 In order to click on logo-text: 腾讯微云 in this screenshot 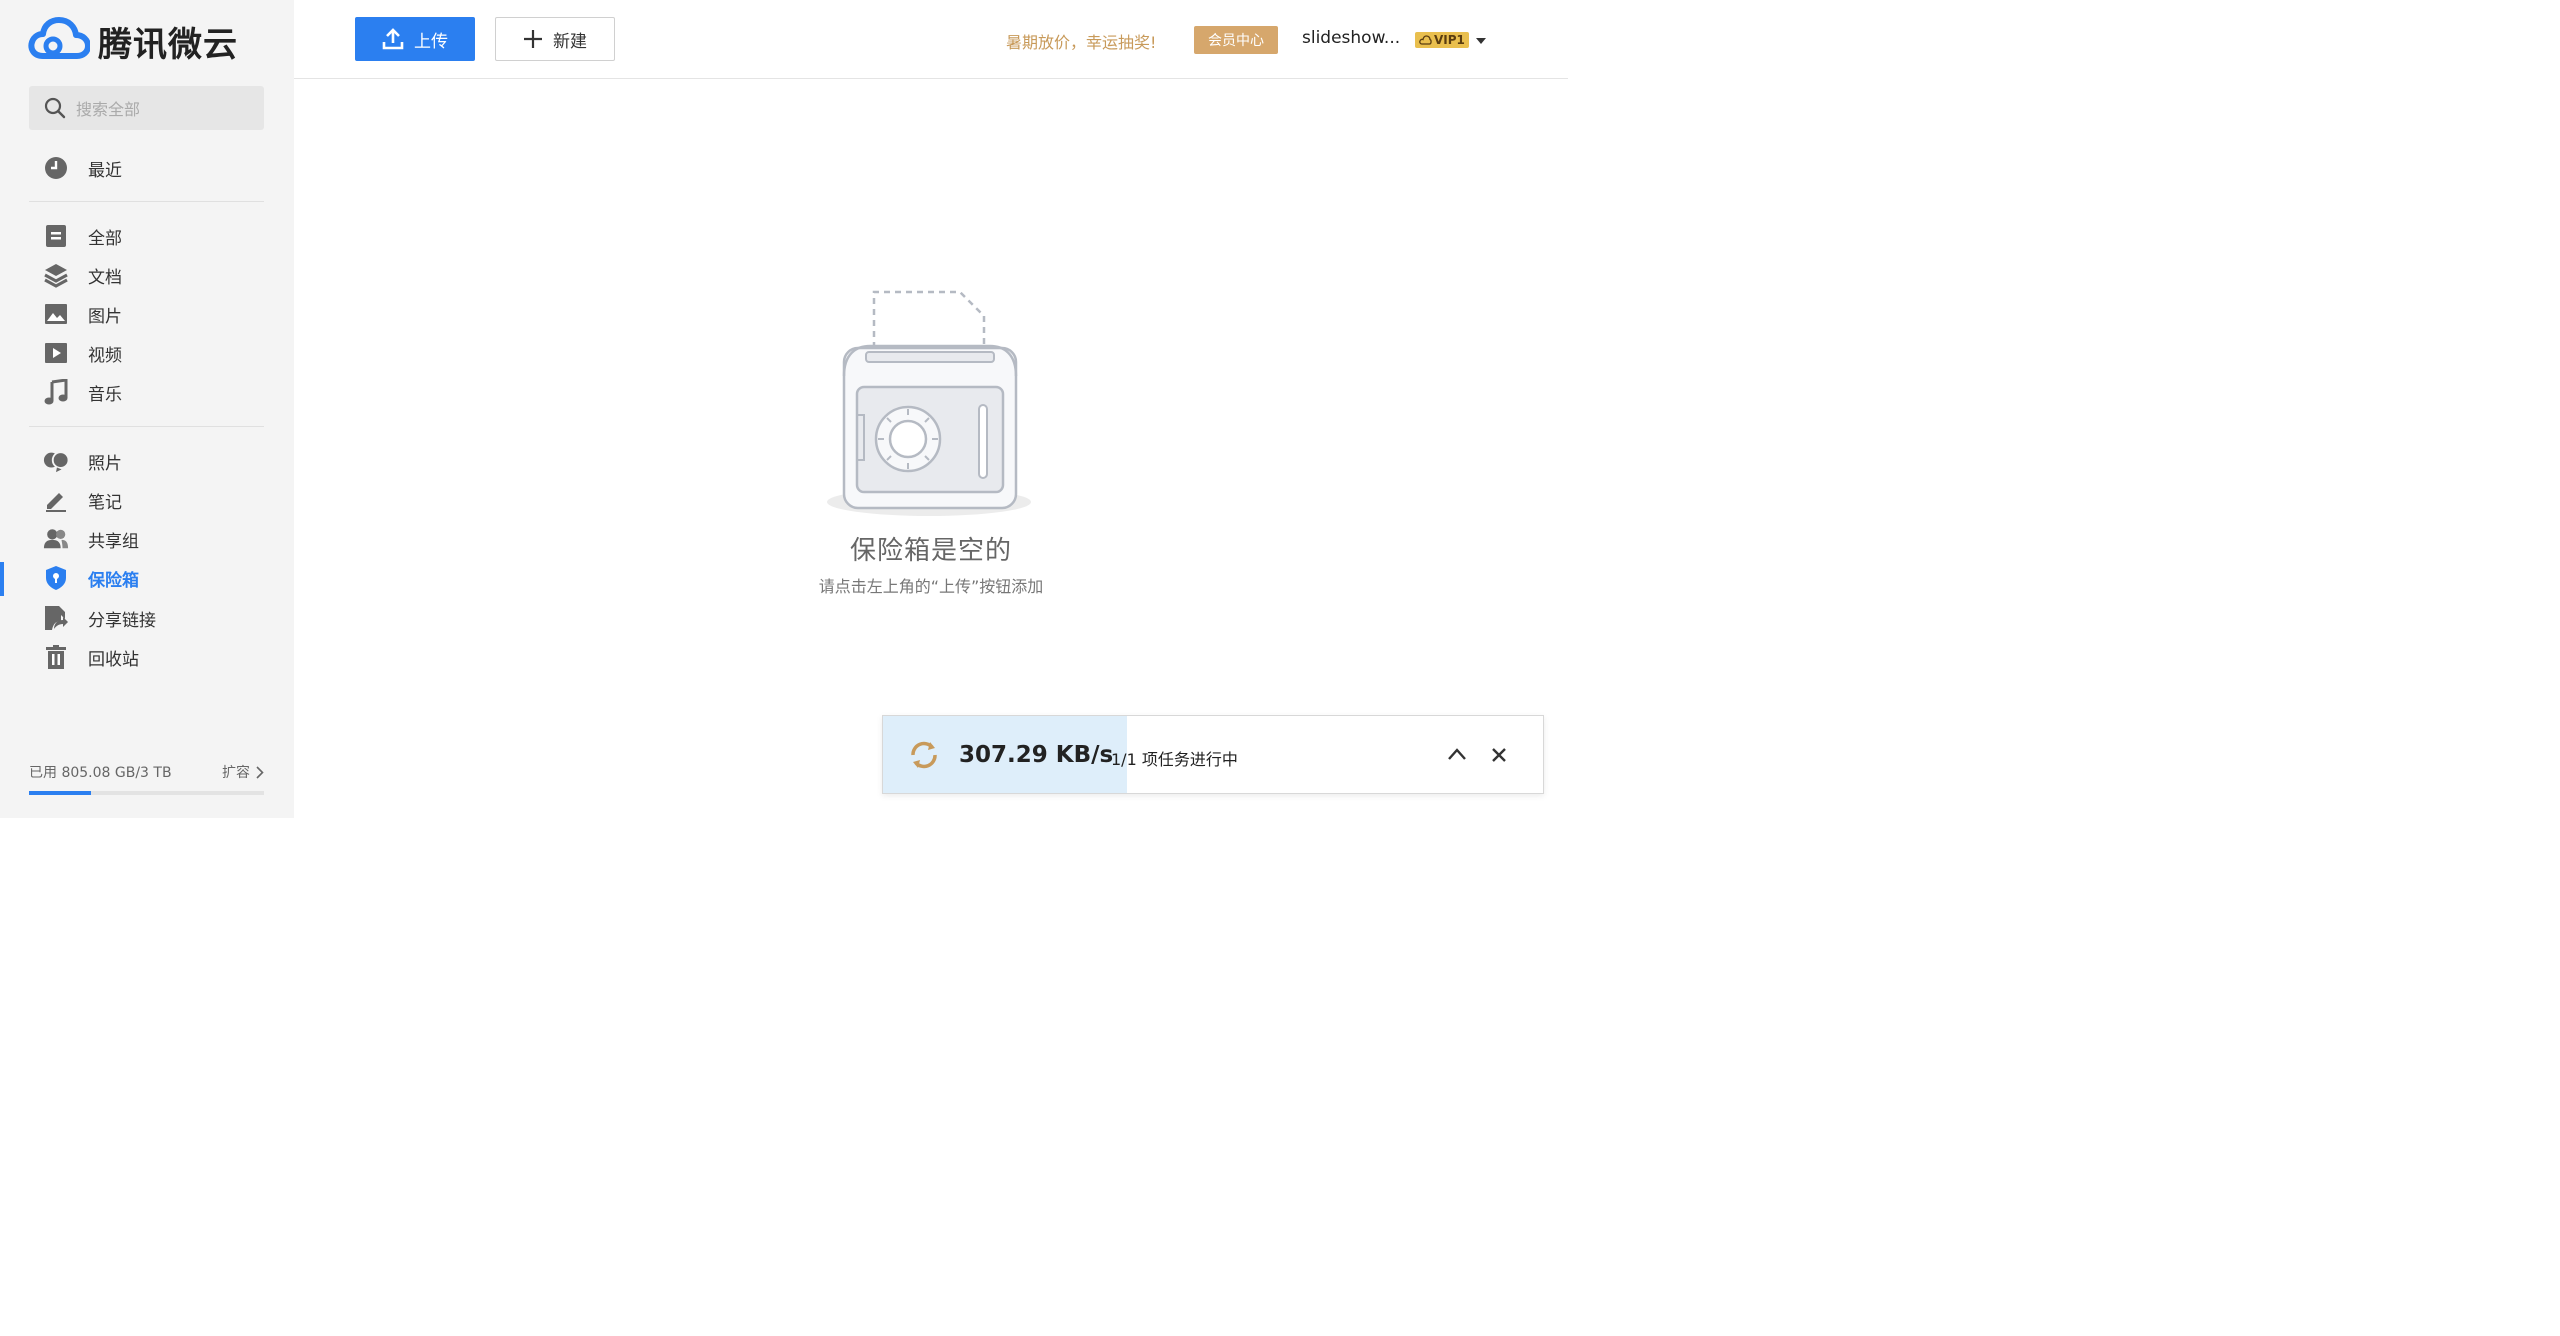, I will do `click(168, 44)`.